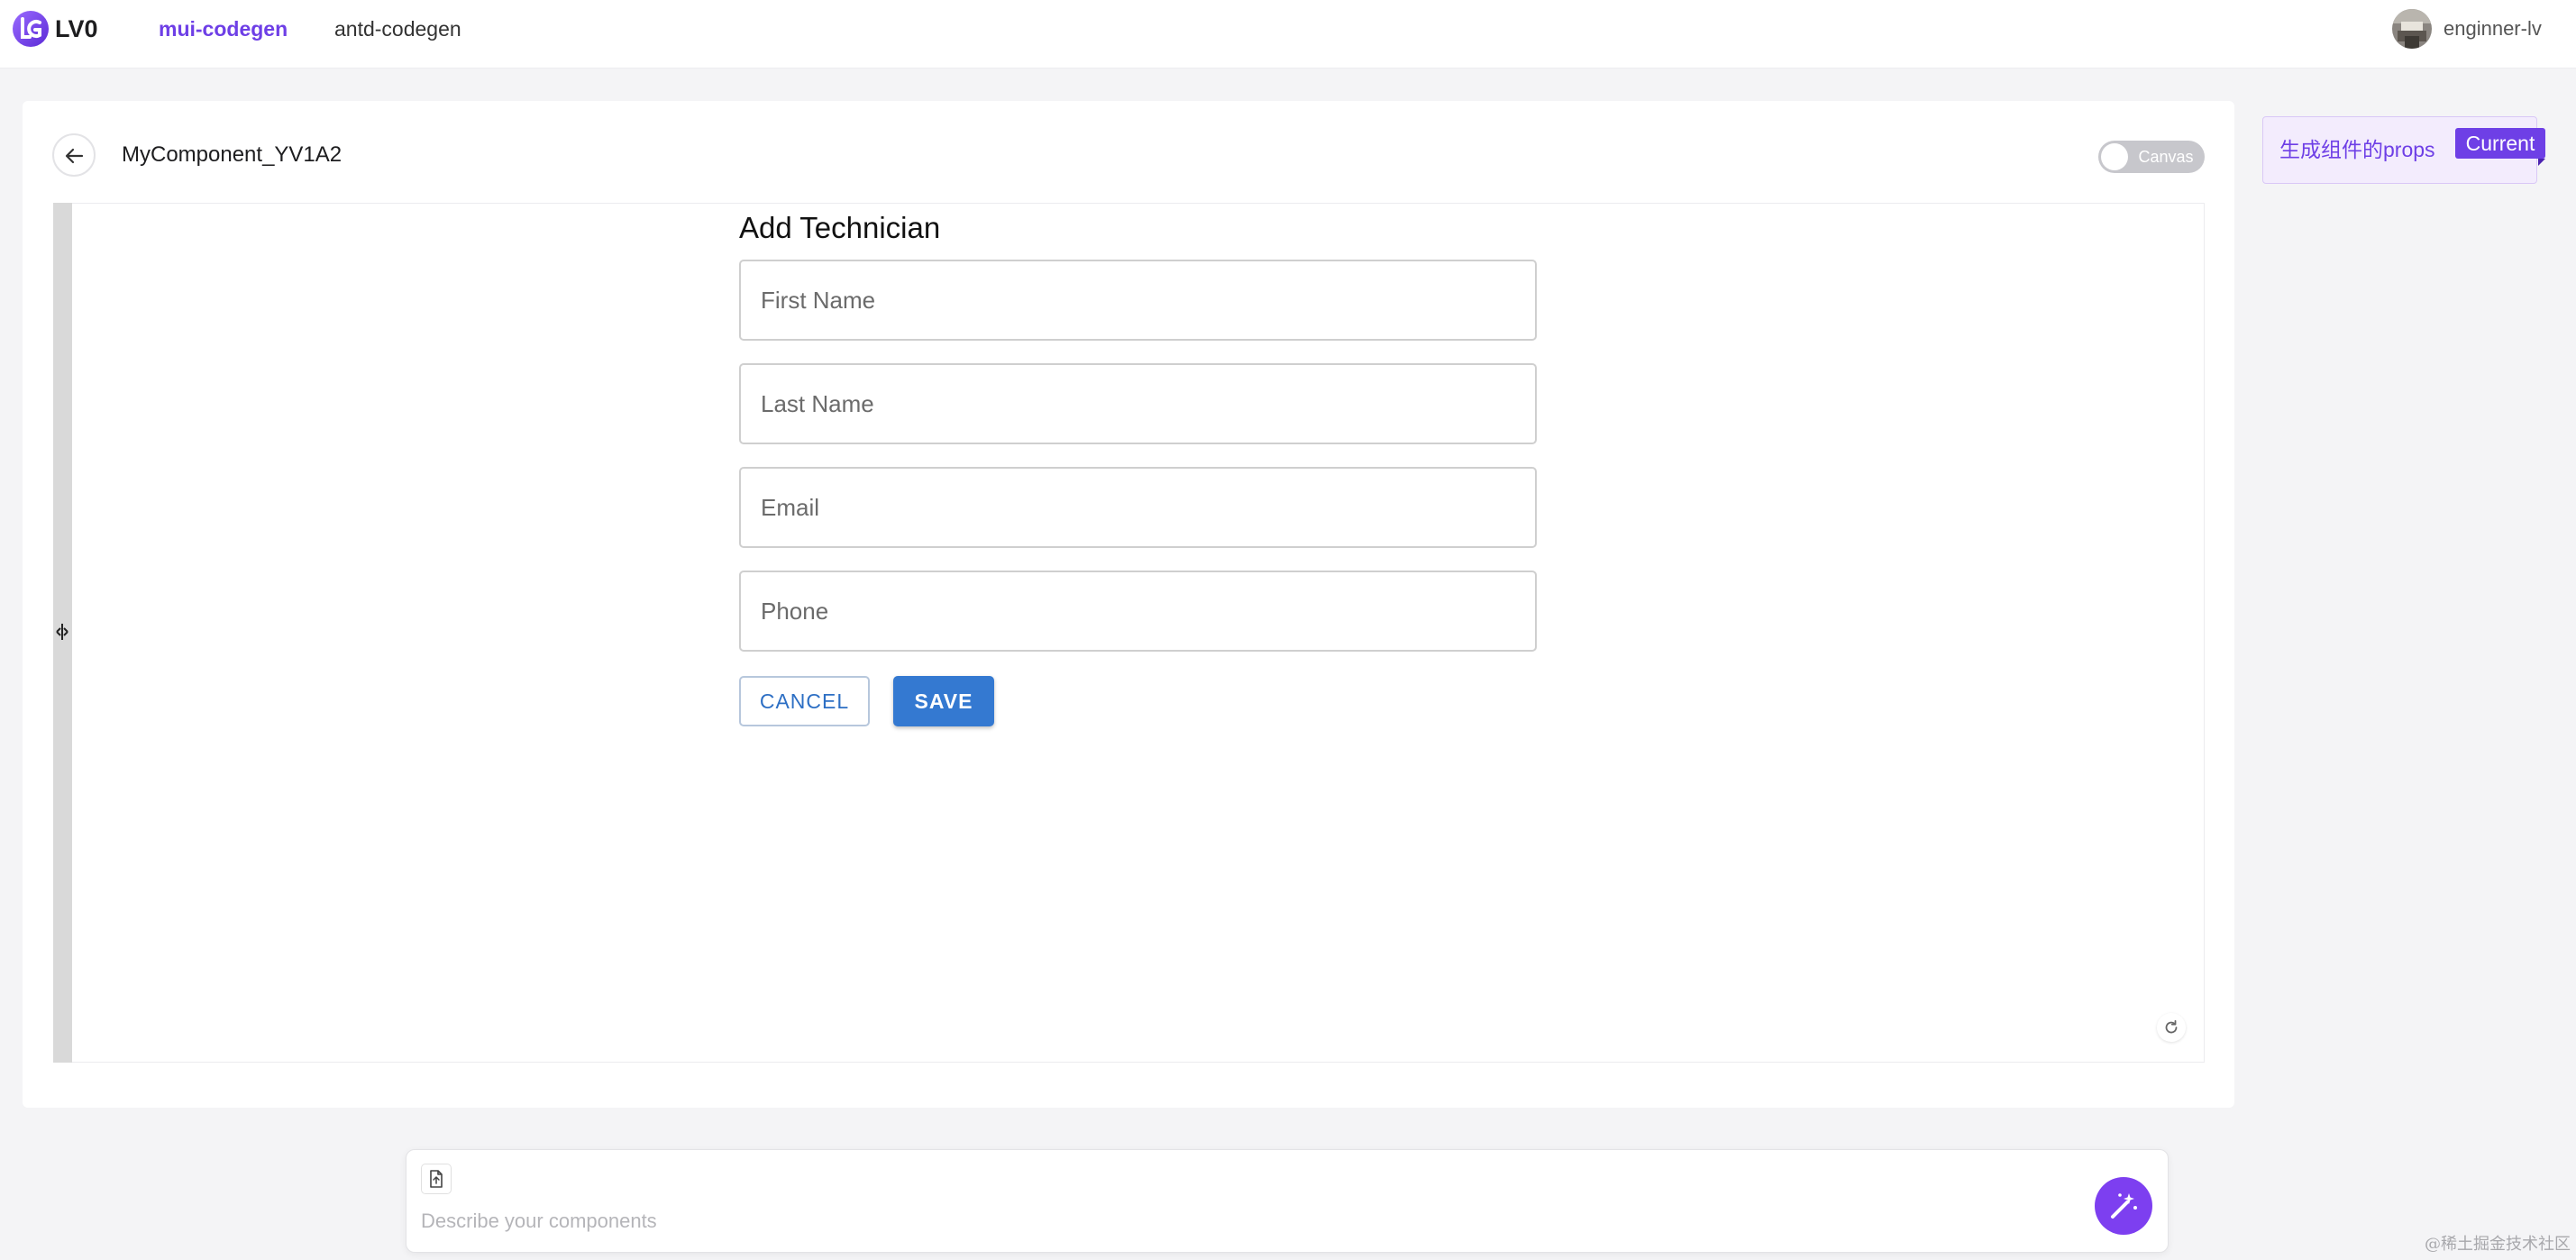  I want to click on last-name-field: Last Name, so click(1138, 404).